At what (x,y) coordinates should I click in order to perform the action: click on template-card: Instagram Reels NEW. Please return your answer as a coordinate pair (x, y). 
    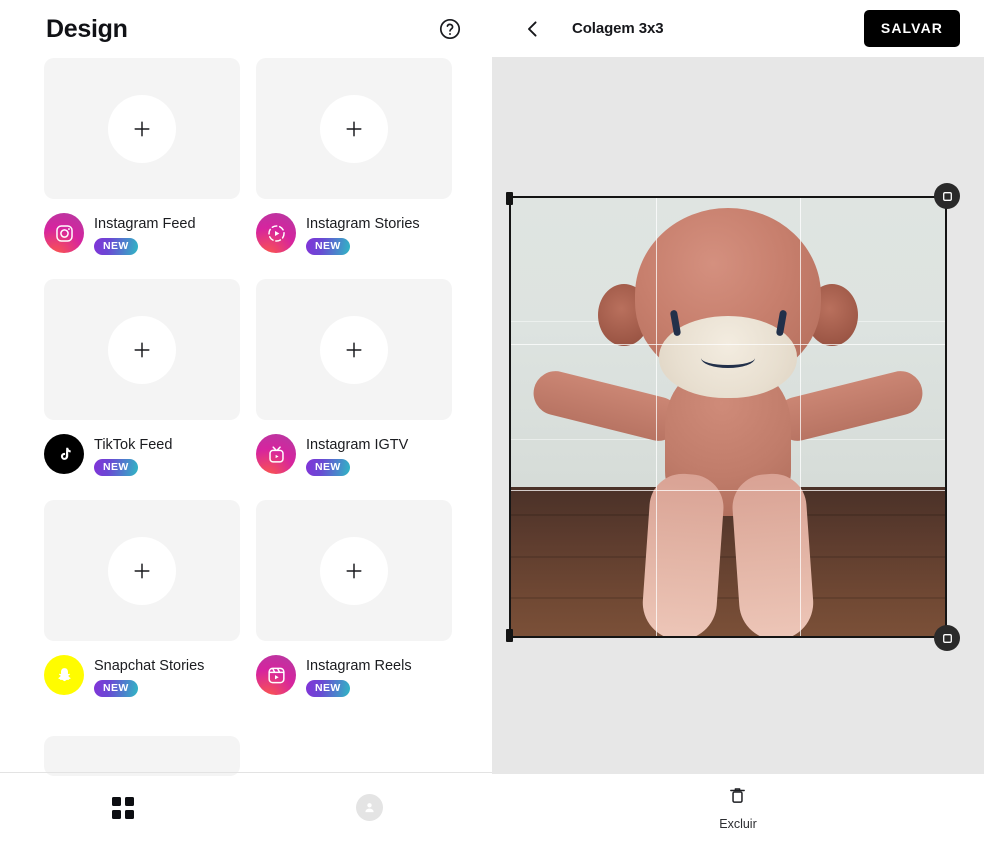
    Looking at the image, I should click on (354, 610).